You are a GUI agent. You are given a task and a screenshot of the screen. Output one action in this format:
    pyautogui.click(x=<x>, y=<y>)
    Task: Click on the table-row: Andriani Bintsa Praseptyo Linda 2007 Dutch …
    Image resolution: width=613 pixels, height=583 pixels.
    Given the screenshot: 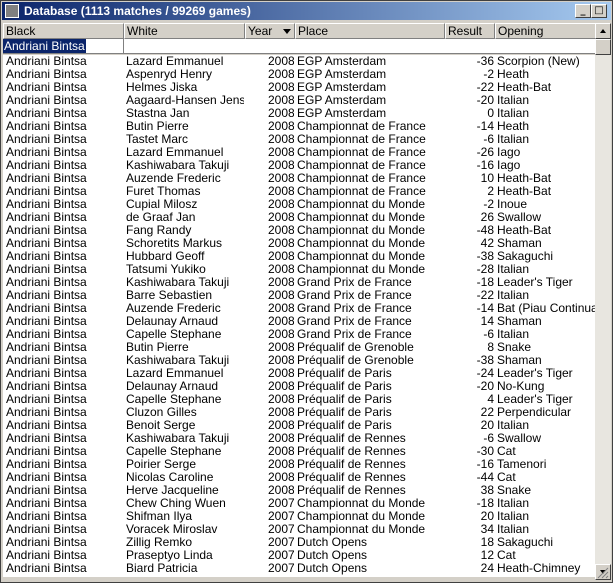 What is the action you would take?
    pyautogui.click(x=299, y=555)
    